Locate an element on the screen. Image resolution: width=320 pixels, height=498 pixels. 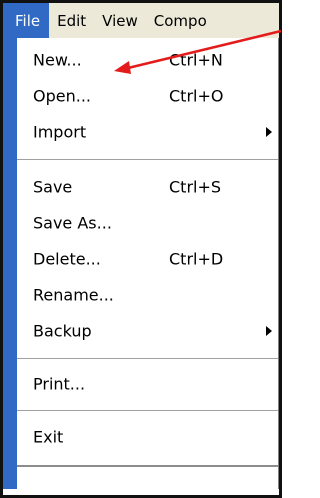
menu-item-shortcut: Ctrl+S is located at coordinates (195, 187).